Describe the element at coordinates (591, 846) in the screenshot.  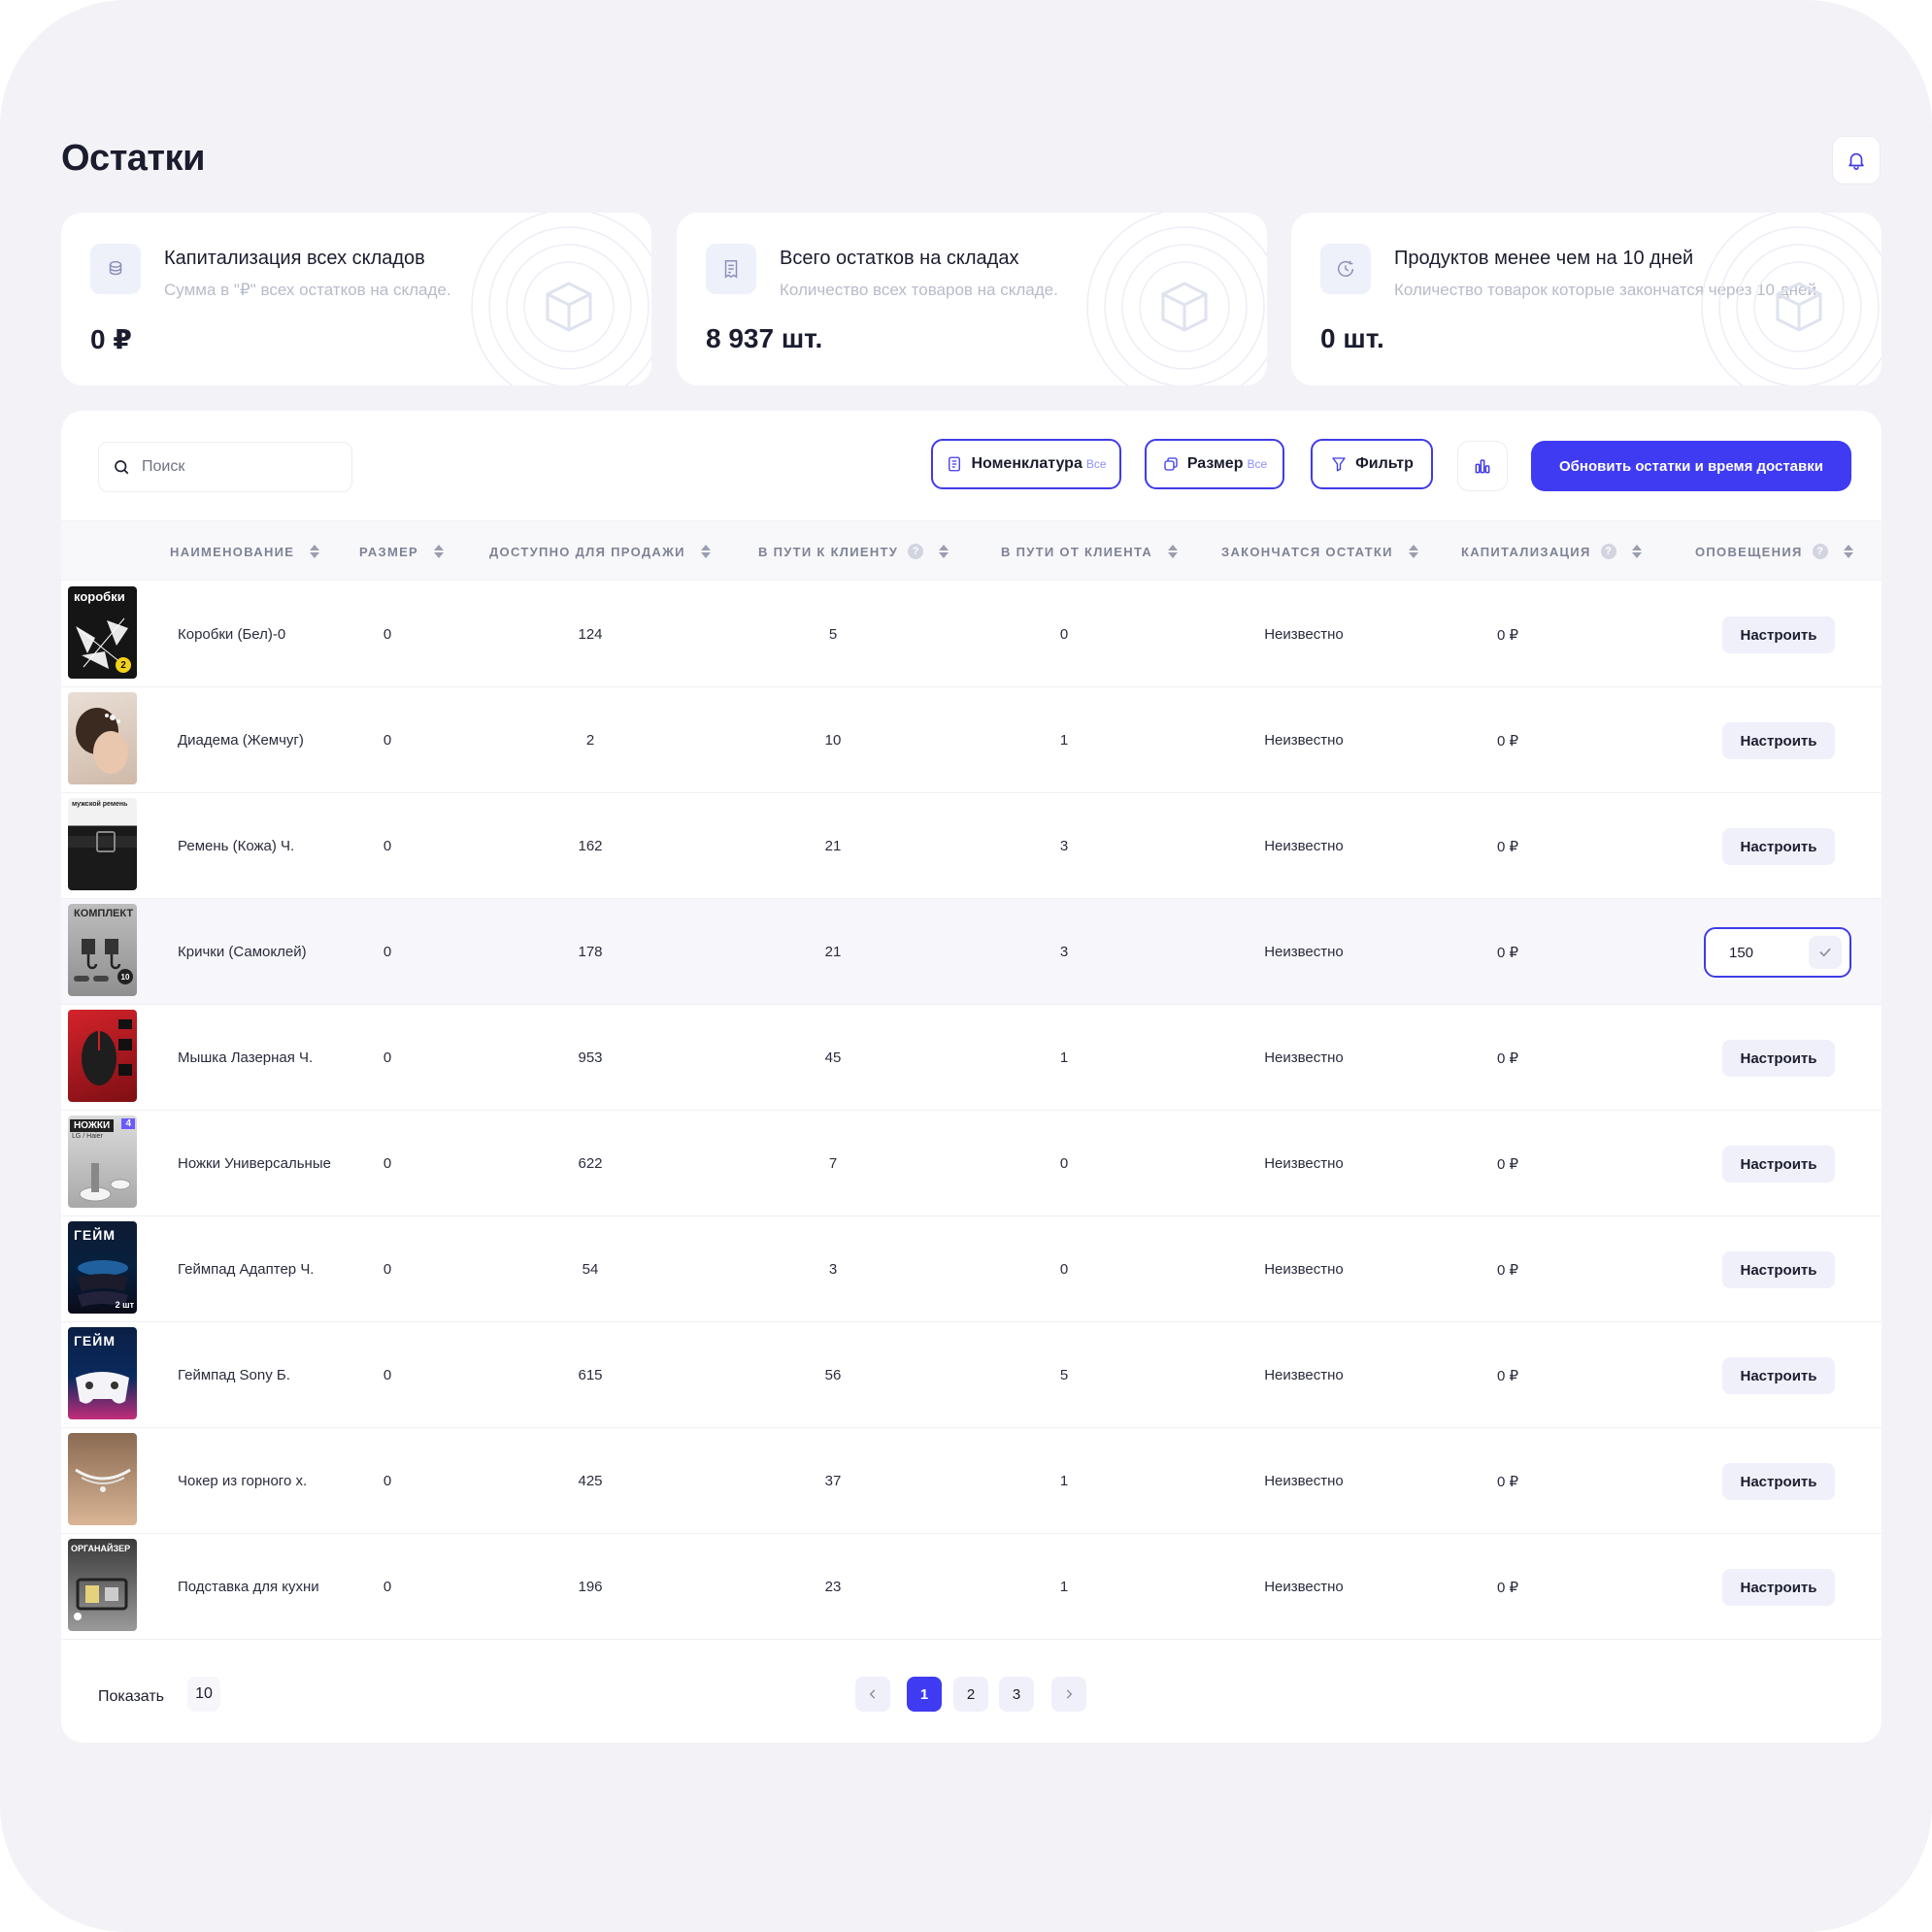
I see `available-value: 162` at that location.